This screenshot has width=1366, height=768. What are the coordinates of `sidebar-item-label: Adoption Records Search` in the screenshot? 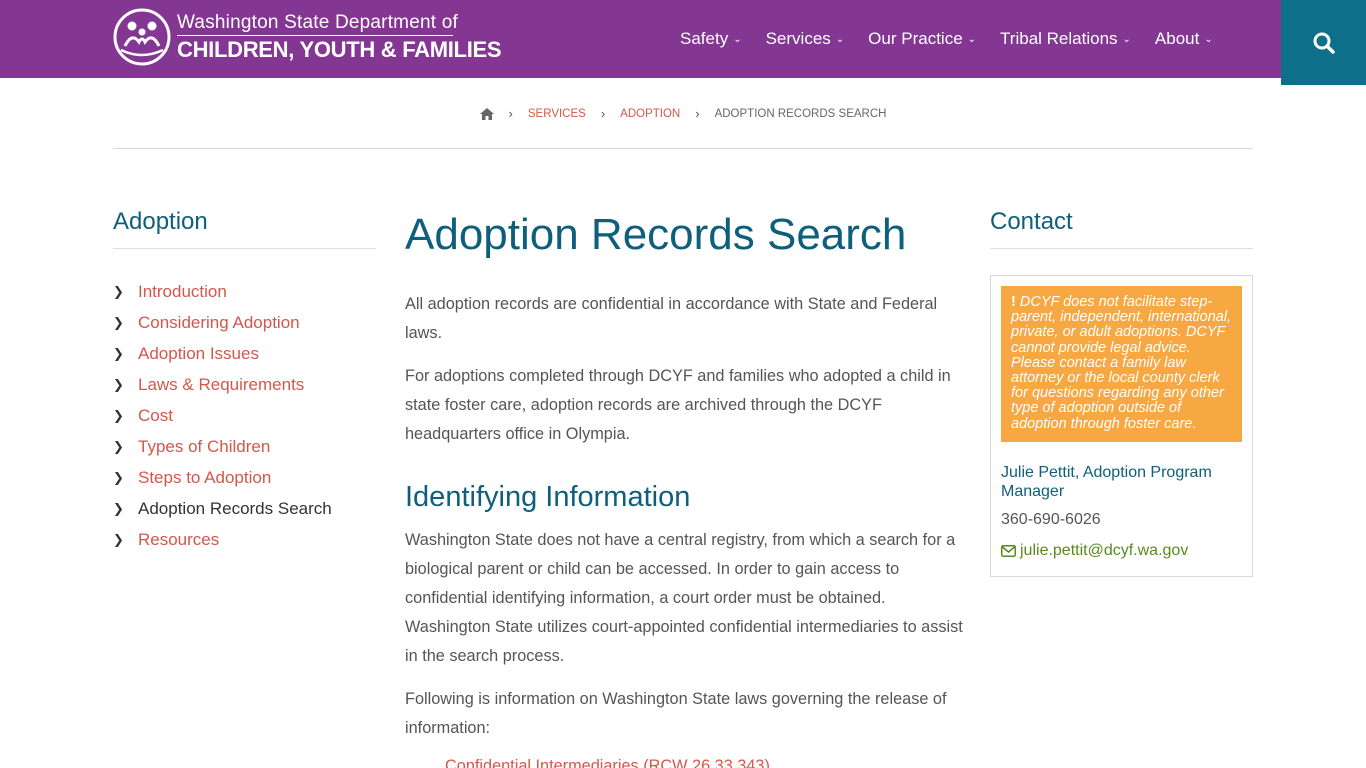 It's located at (235, 509).